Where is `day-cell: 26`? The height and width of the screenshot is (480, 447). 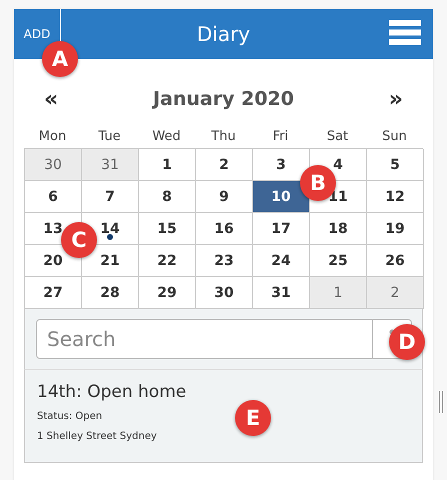 day-cell: 26 is located at coordinates (395, 261).